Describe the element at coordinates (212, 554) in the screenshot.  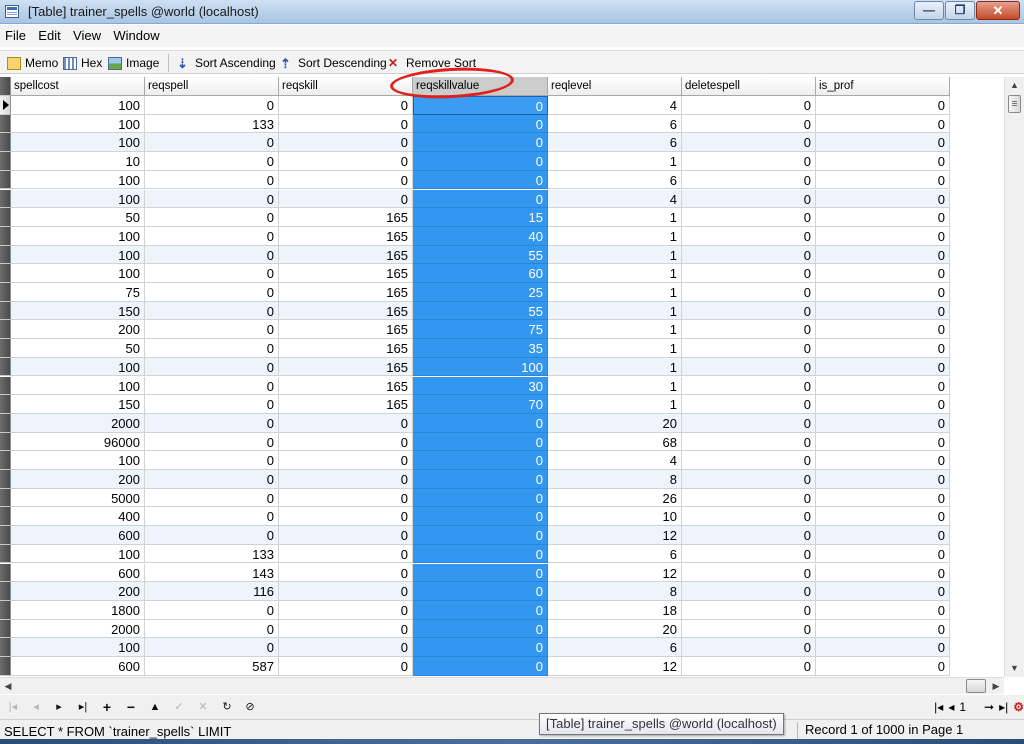
I see `cell-reqspell: 133` at that location.